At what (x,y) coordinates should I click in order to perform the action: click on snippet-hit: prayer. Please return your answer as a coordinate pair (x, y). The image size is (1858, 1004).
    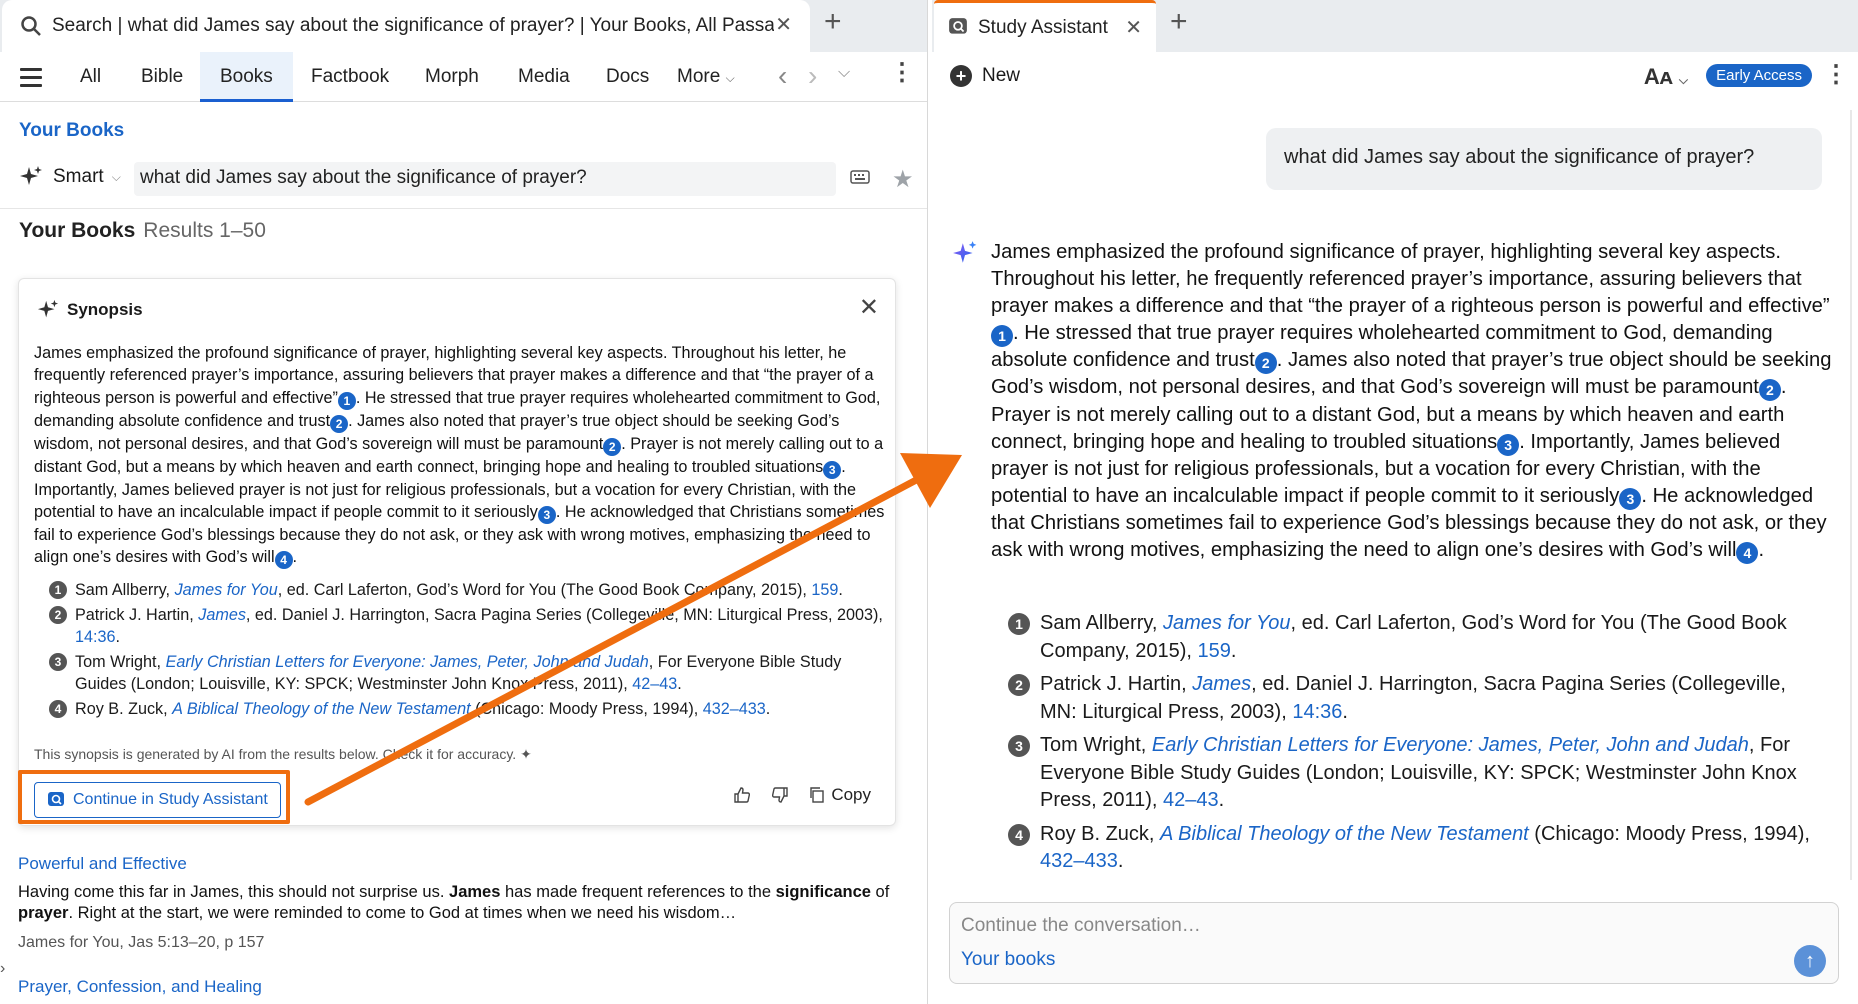
    Looking at the image, I should click on (43, 913).